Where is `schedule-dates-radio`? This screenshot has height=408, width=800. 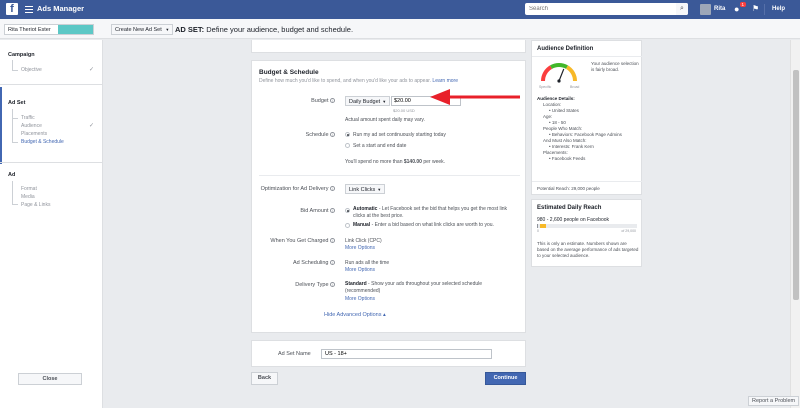
schedule-dates-radio is located at coordinates (347, 145).